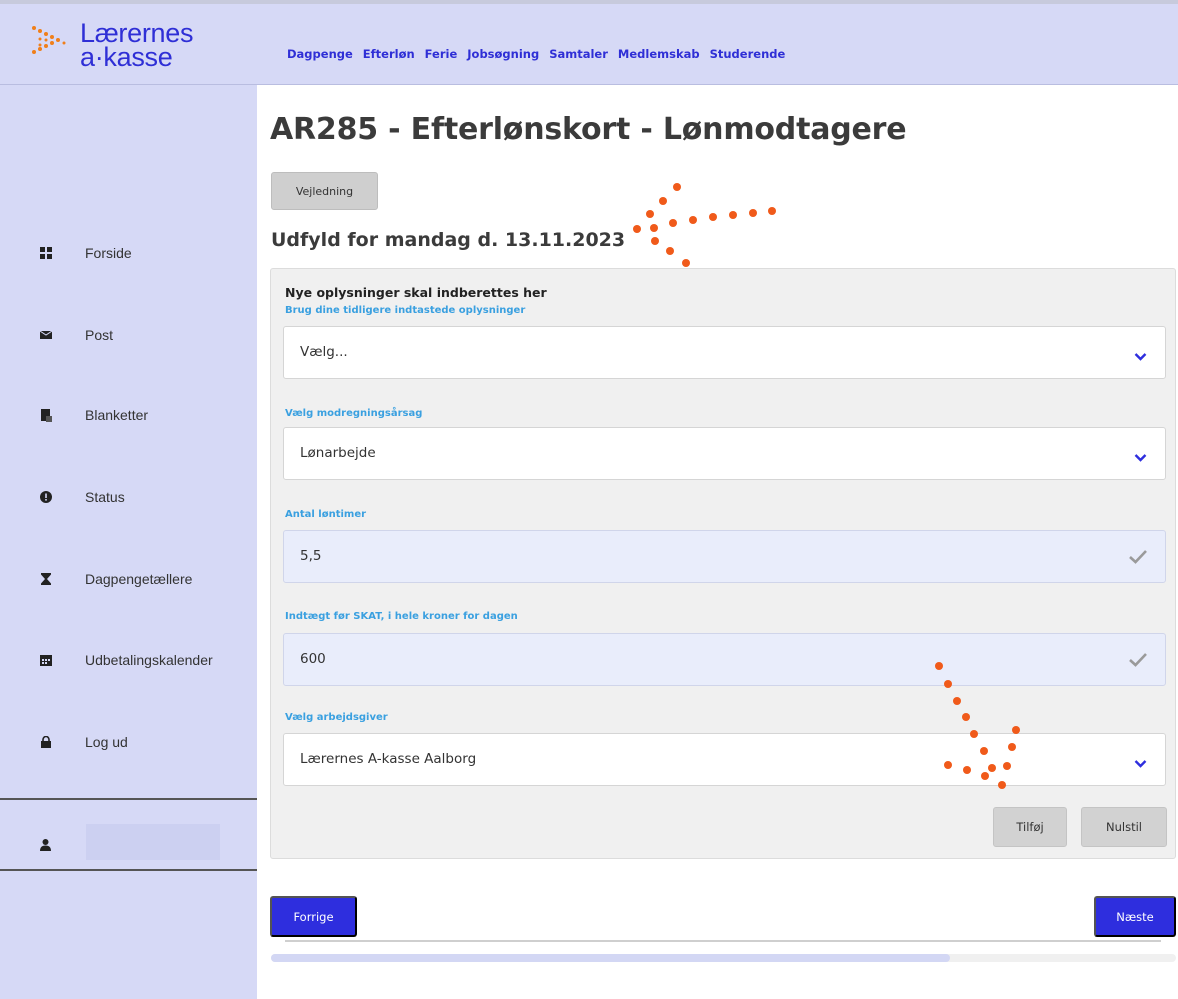  I want to click on sidebar-item-blanketter: Blanketter, so click(128, 415).